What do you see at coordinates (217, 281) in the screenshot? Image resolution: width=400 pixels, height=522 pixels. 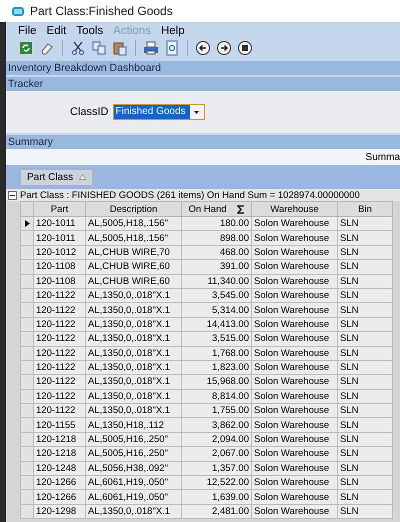 I see `on-hand-cell: 11,340.00` at bounding box center [217, 281].